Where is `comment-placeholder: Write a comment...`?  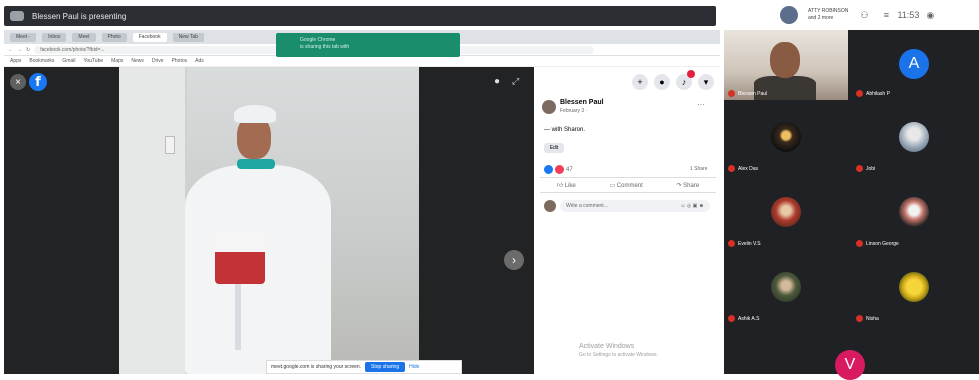 comment-placeholder: Write a comment... is located at coordinates (587, 206).